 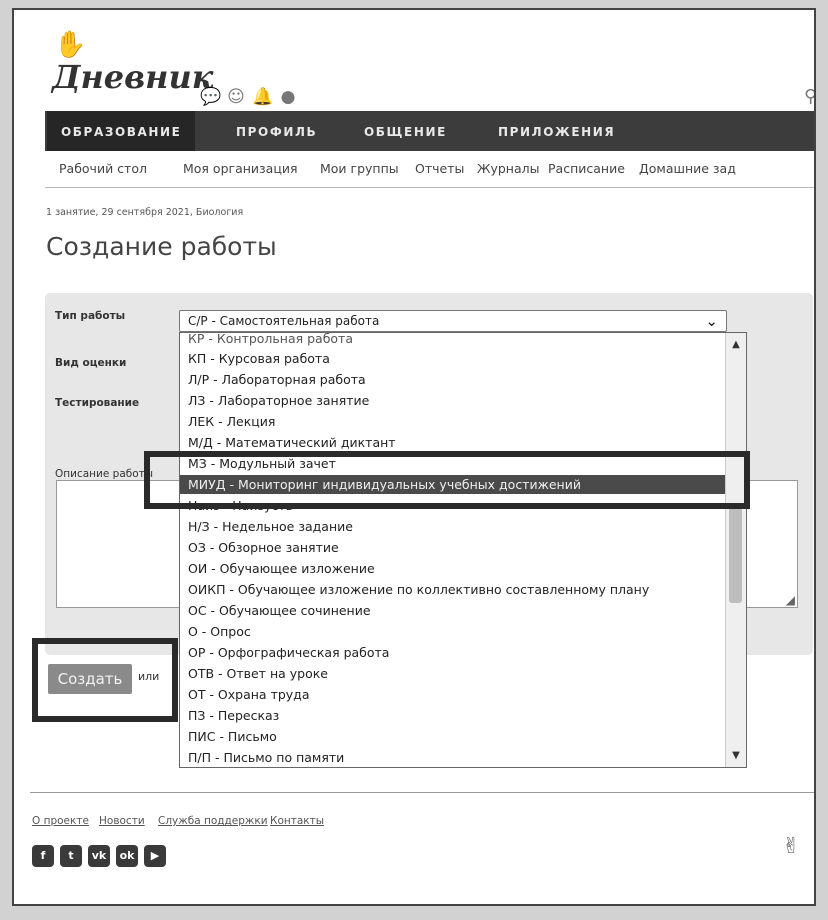 I want to click on youtube-icon: ▶, so click(x=155, y=856).